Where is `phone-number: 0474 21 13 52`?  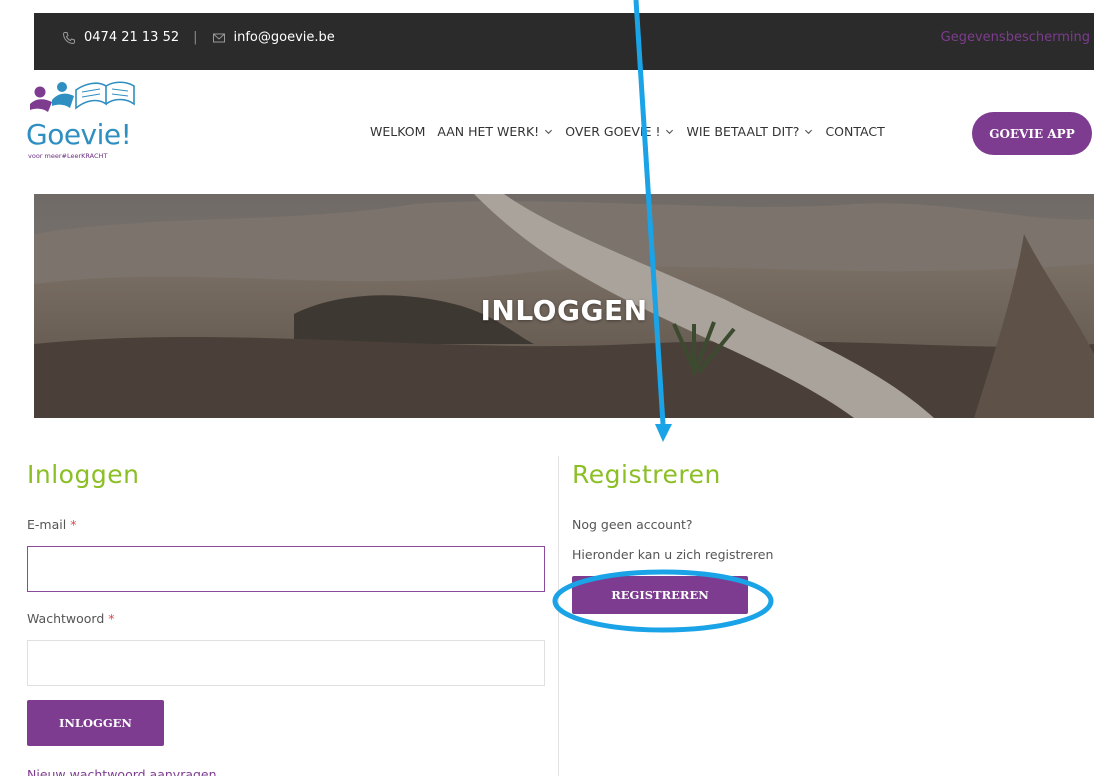
phone-number: 0474 21 13 52 is located at coordinates (131, 37).